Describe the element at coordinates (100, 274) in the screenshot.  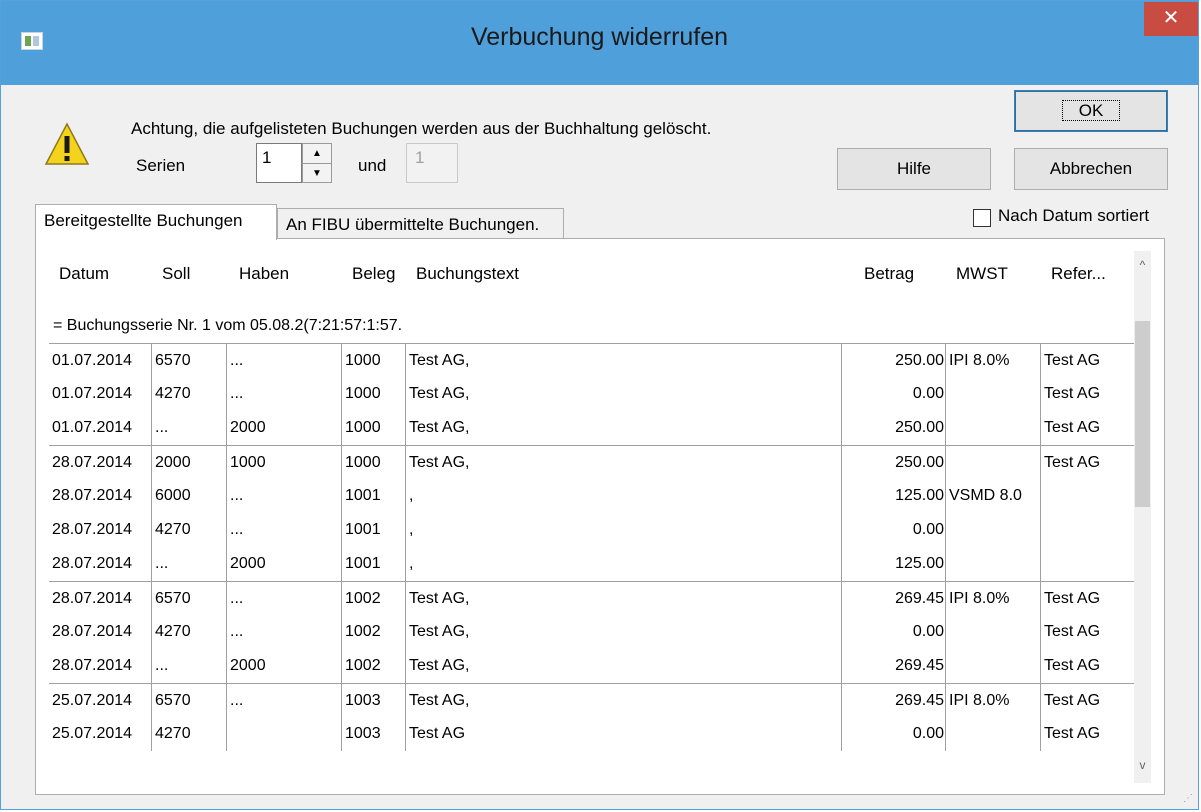
I see `column-header: Datum` at that location.